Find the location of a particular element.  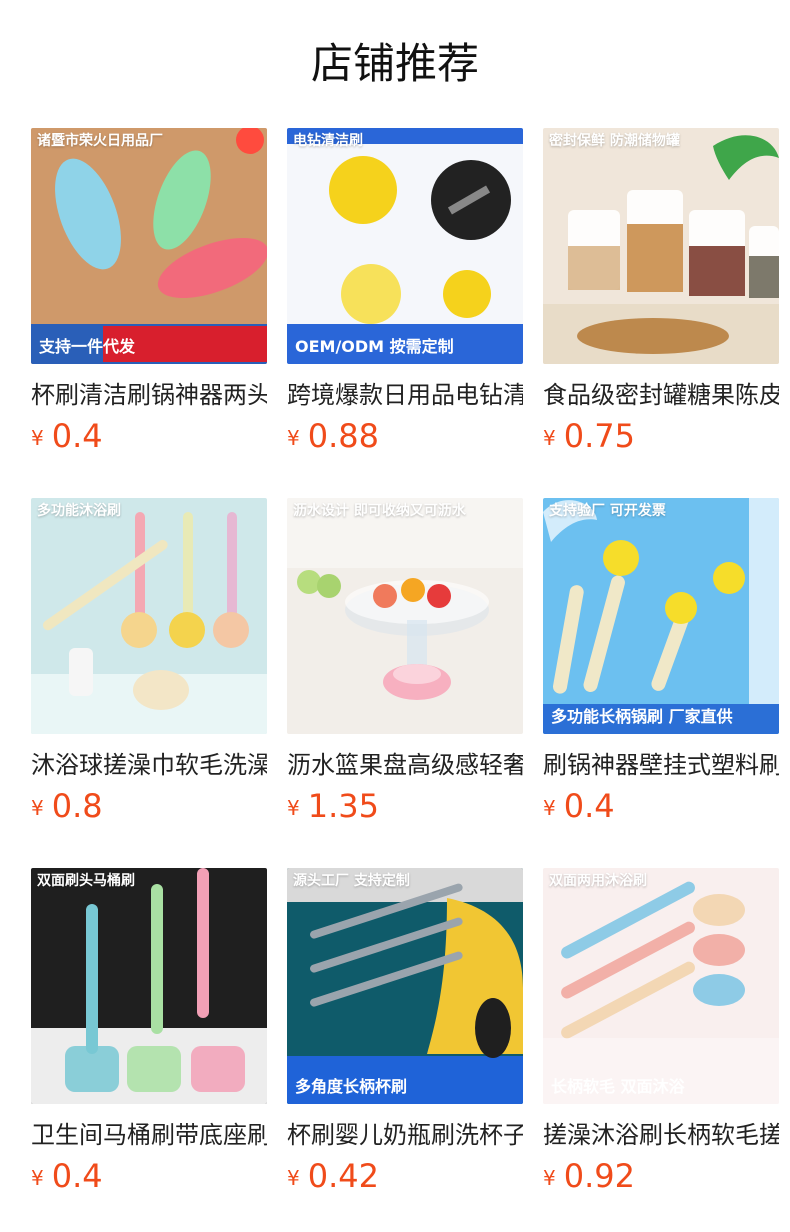

product-image-top-text: 诸暨市荣火日用品厂 is located at coordinates (100, 141).